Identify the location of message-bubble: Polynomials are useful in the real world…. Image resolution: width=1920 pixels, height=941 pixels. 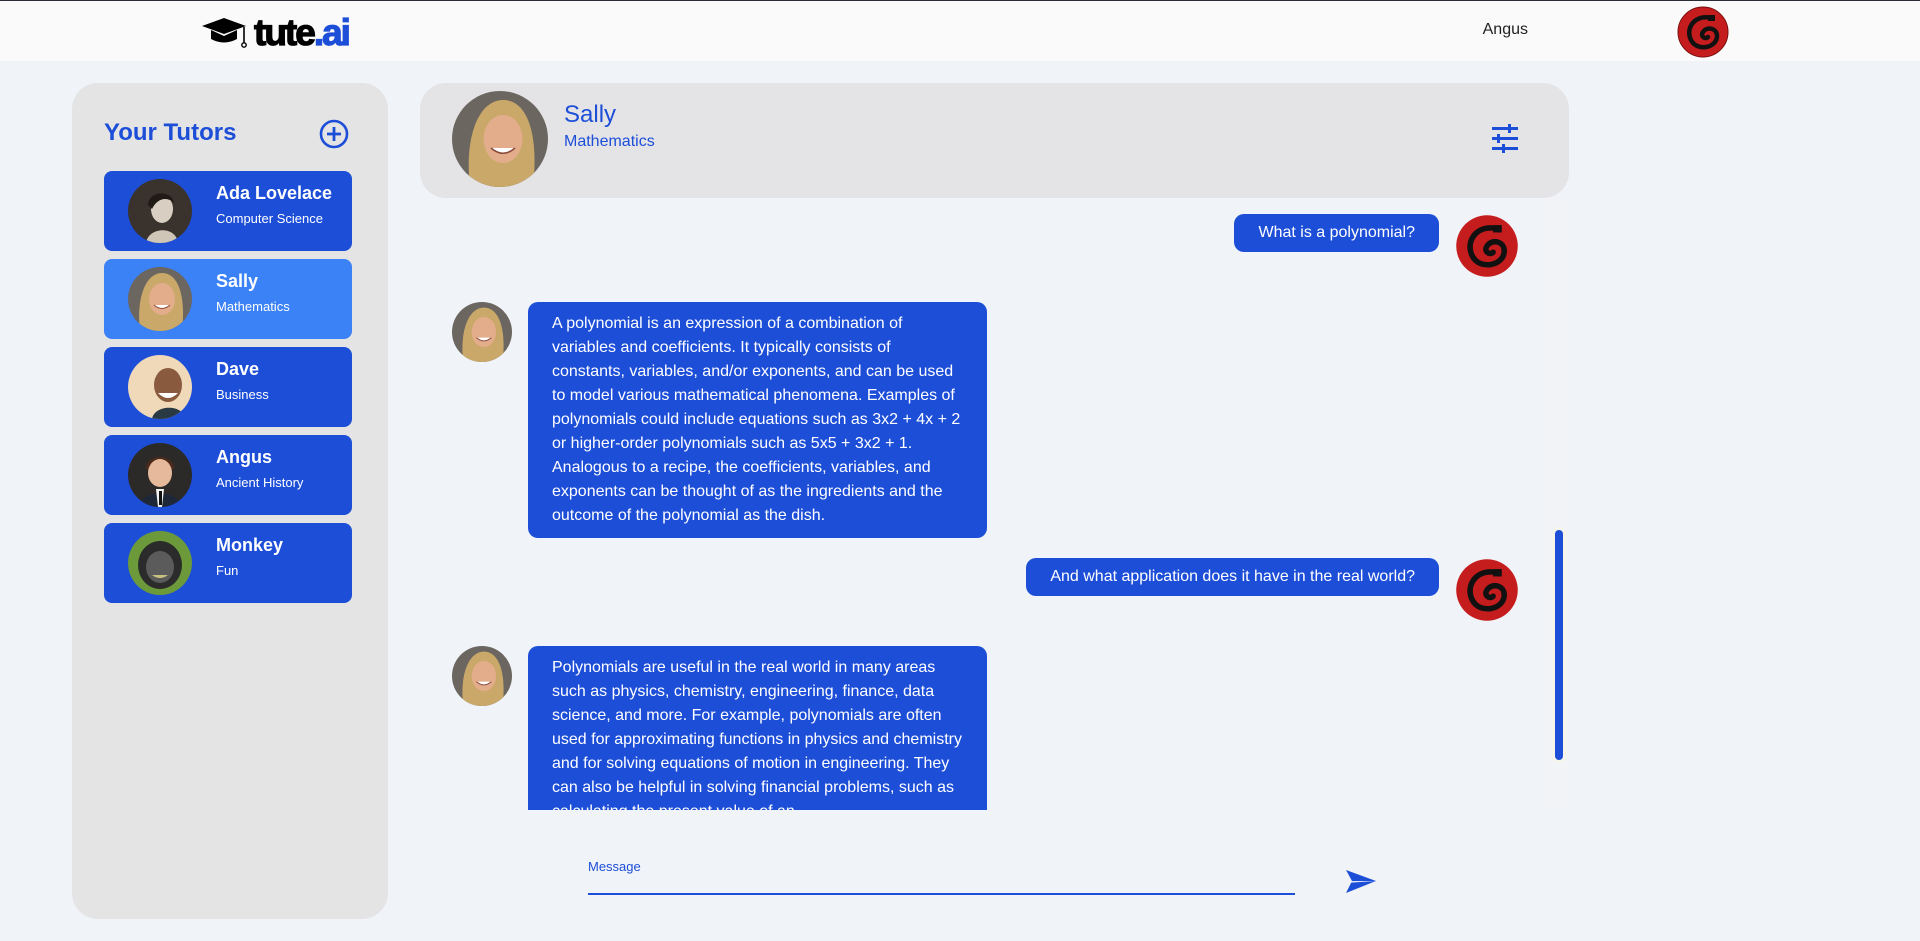
(757, 728).